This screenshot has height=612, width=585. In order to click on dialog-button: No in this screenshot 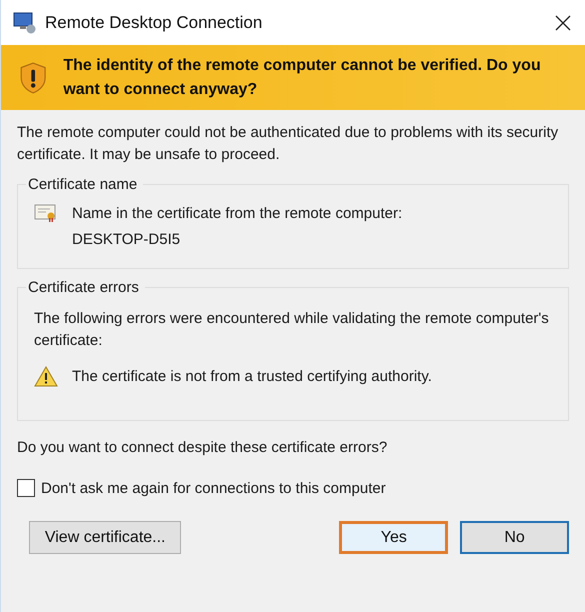, I will do `click(514, 537)`.